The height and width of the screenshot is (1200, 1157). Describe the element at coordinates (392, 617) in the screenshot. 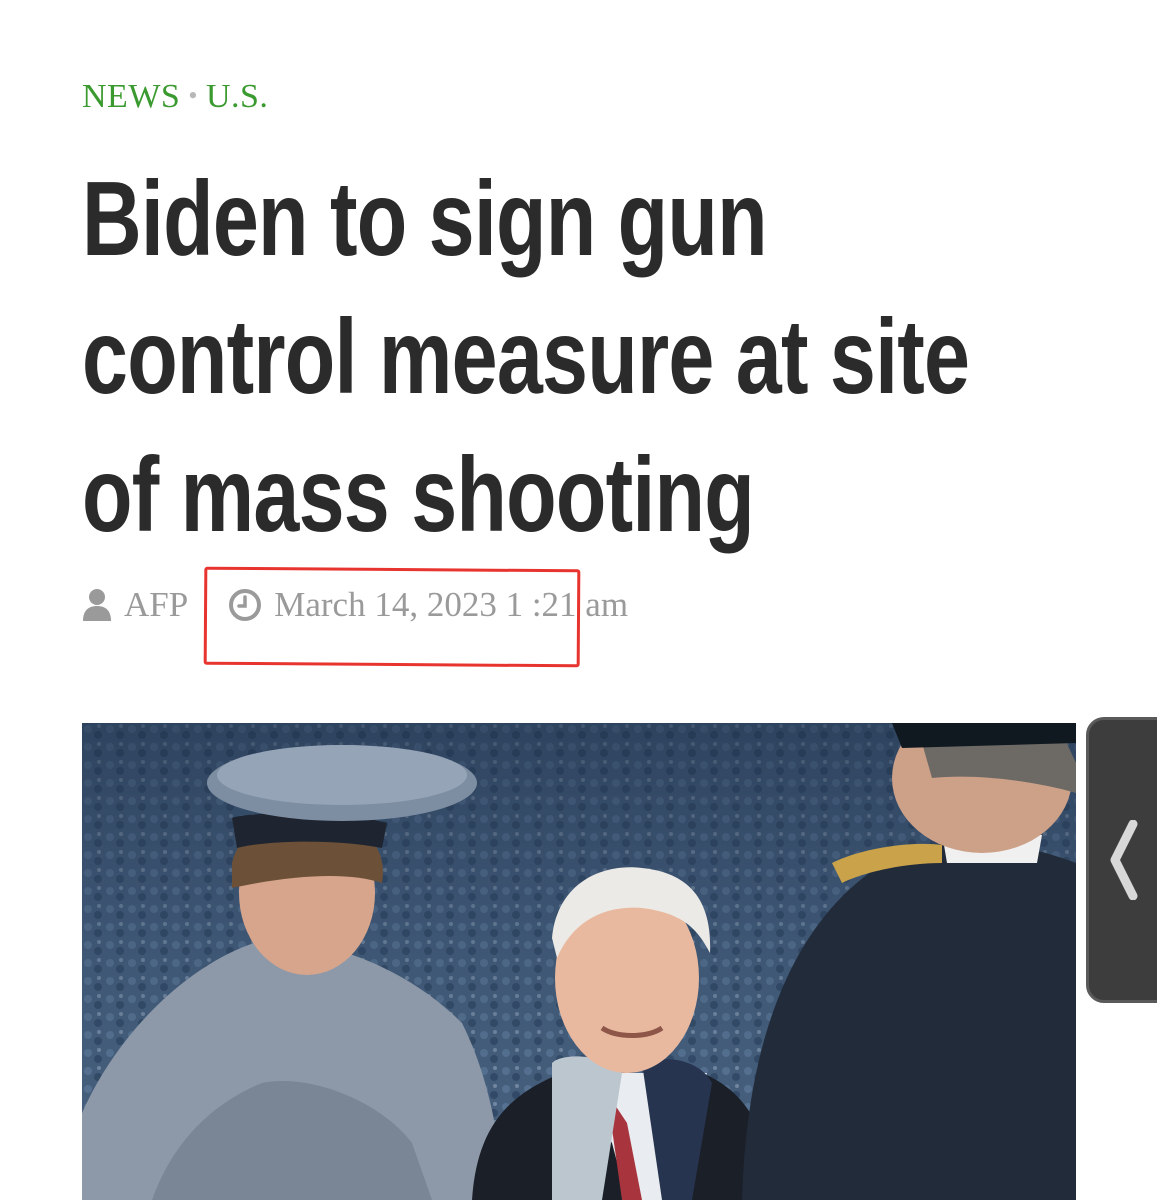

I see `annotation-highlight-box` at that location.